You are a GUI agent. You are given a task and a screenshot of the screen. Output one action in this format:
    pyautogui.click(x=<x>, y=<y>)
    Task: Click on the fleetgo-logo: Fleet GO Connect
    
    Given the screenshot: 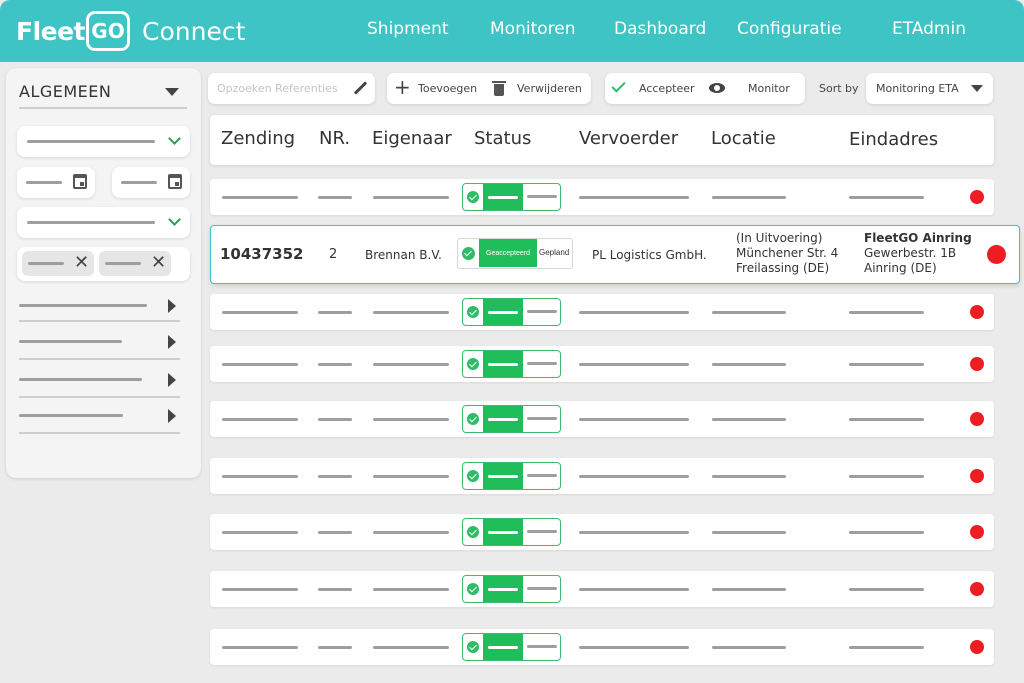 What is the action you would take?
    pyautogui.click(x=130, y=31)
    